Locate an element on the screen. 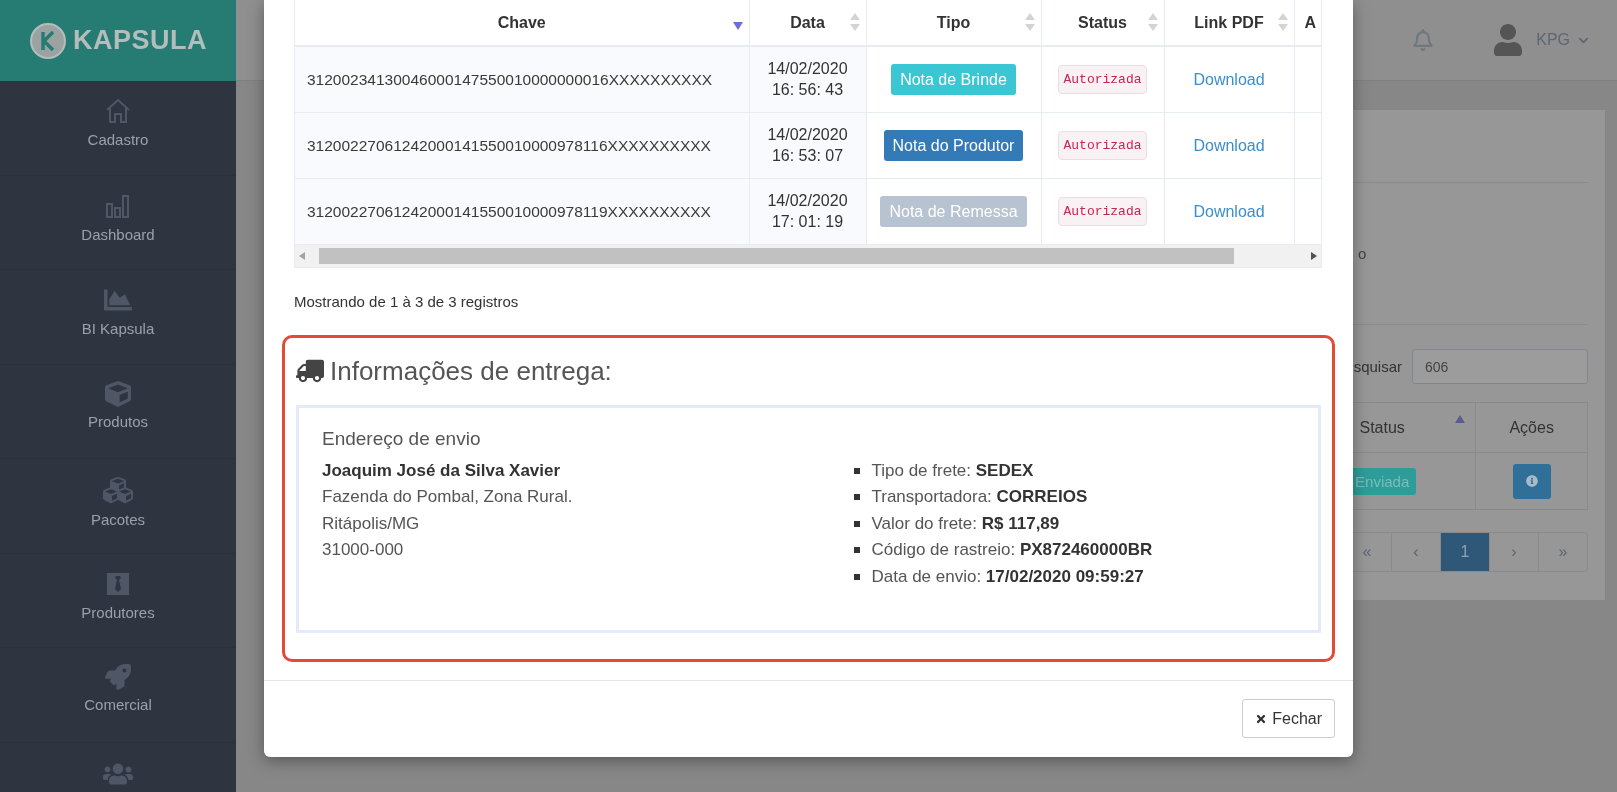 The image size is (1617, 792). section-title: Informações de entrega: is located at coordinates (471, 371).